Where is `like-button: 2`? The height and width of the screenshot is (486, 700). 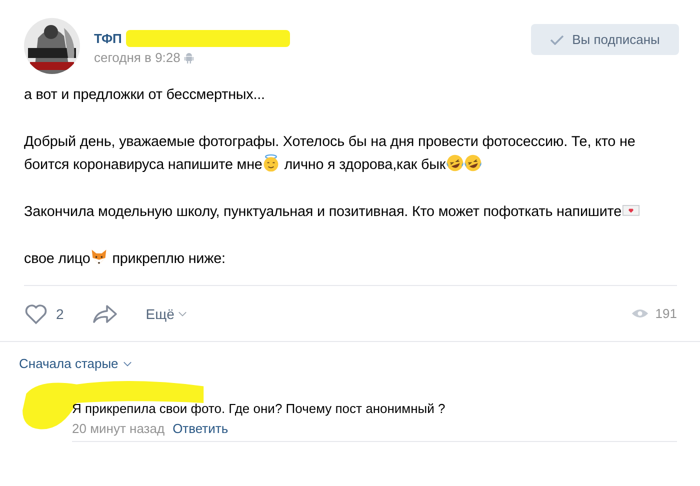 like-button: 2 is located at coordinates (44, 313).